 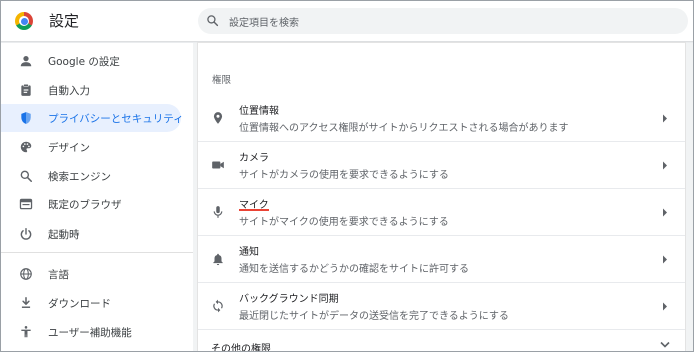 I want to click on permission-row-background-sync: バックグラウンド同期 最近閉じたサイトがデータの送受信を完了できるようにする, so click(x=441, y=306).